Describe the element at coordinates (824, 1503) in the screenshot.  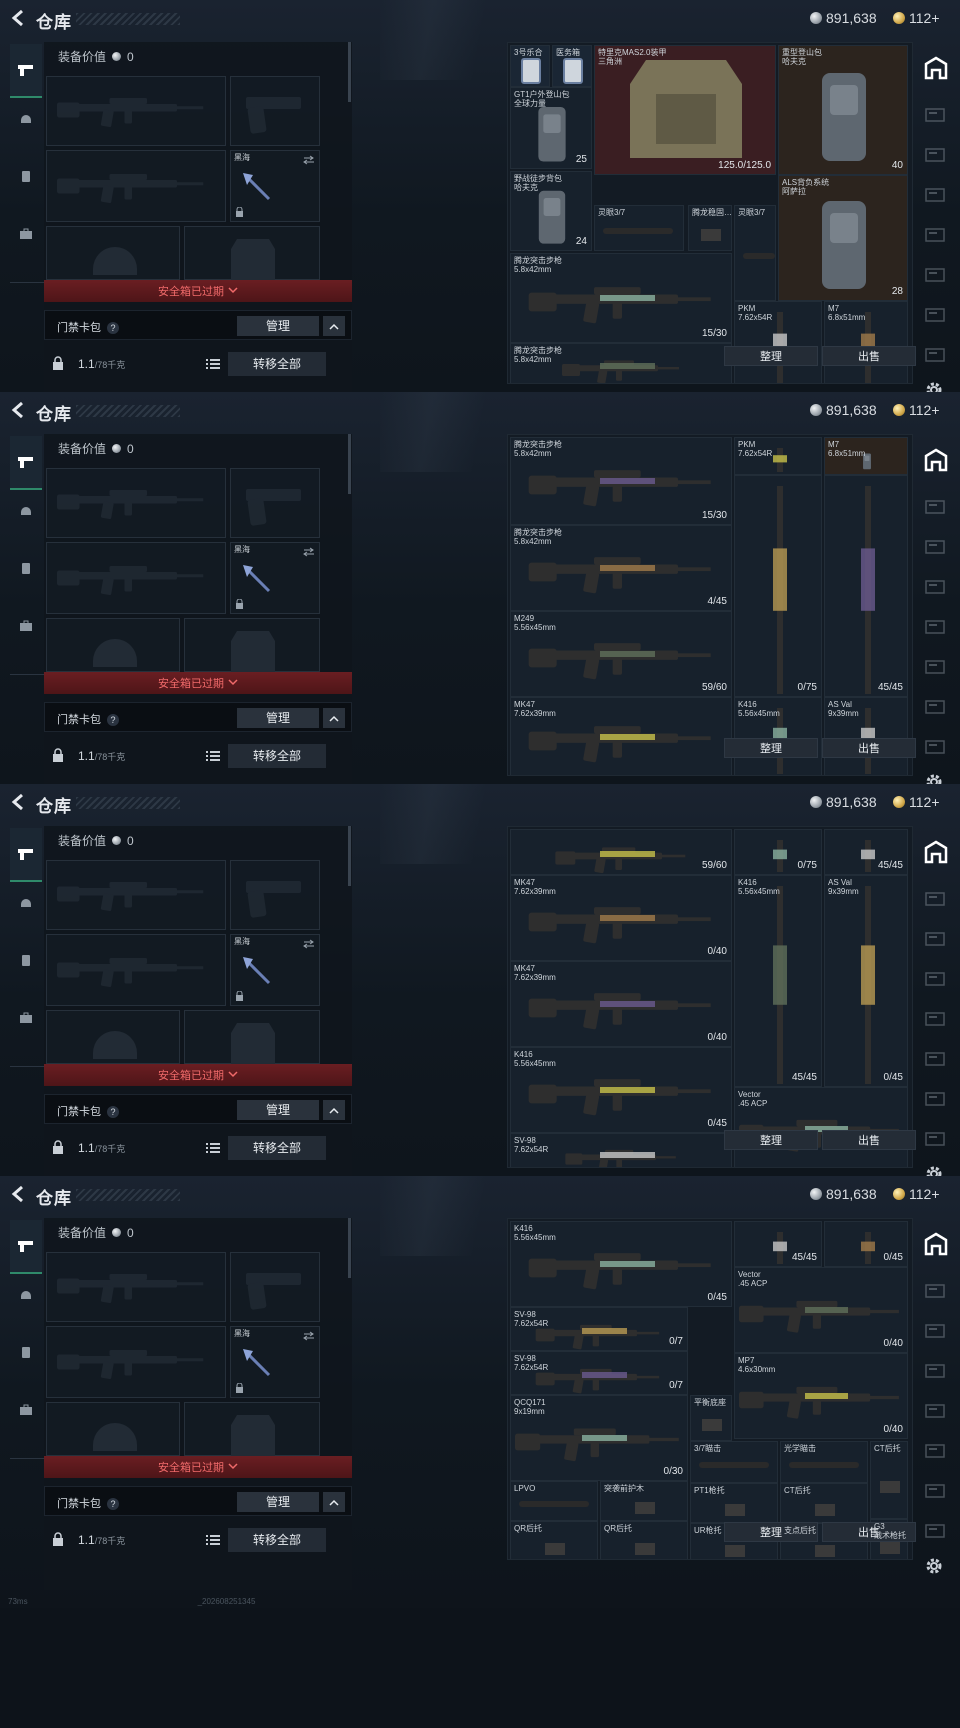
I see `stash-item: CT后托` at that location.